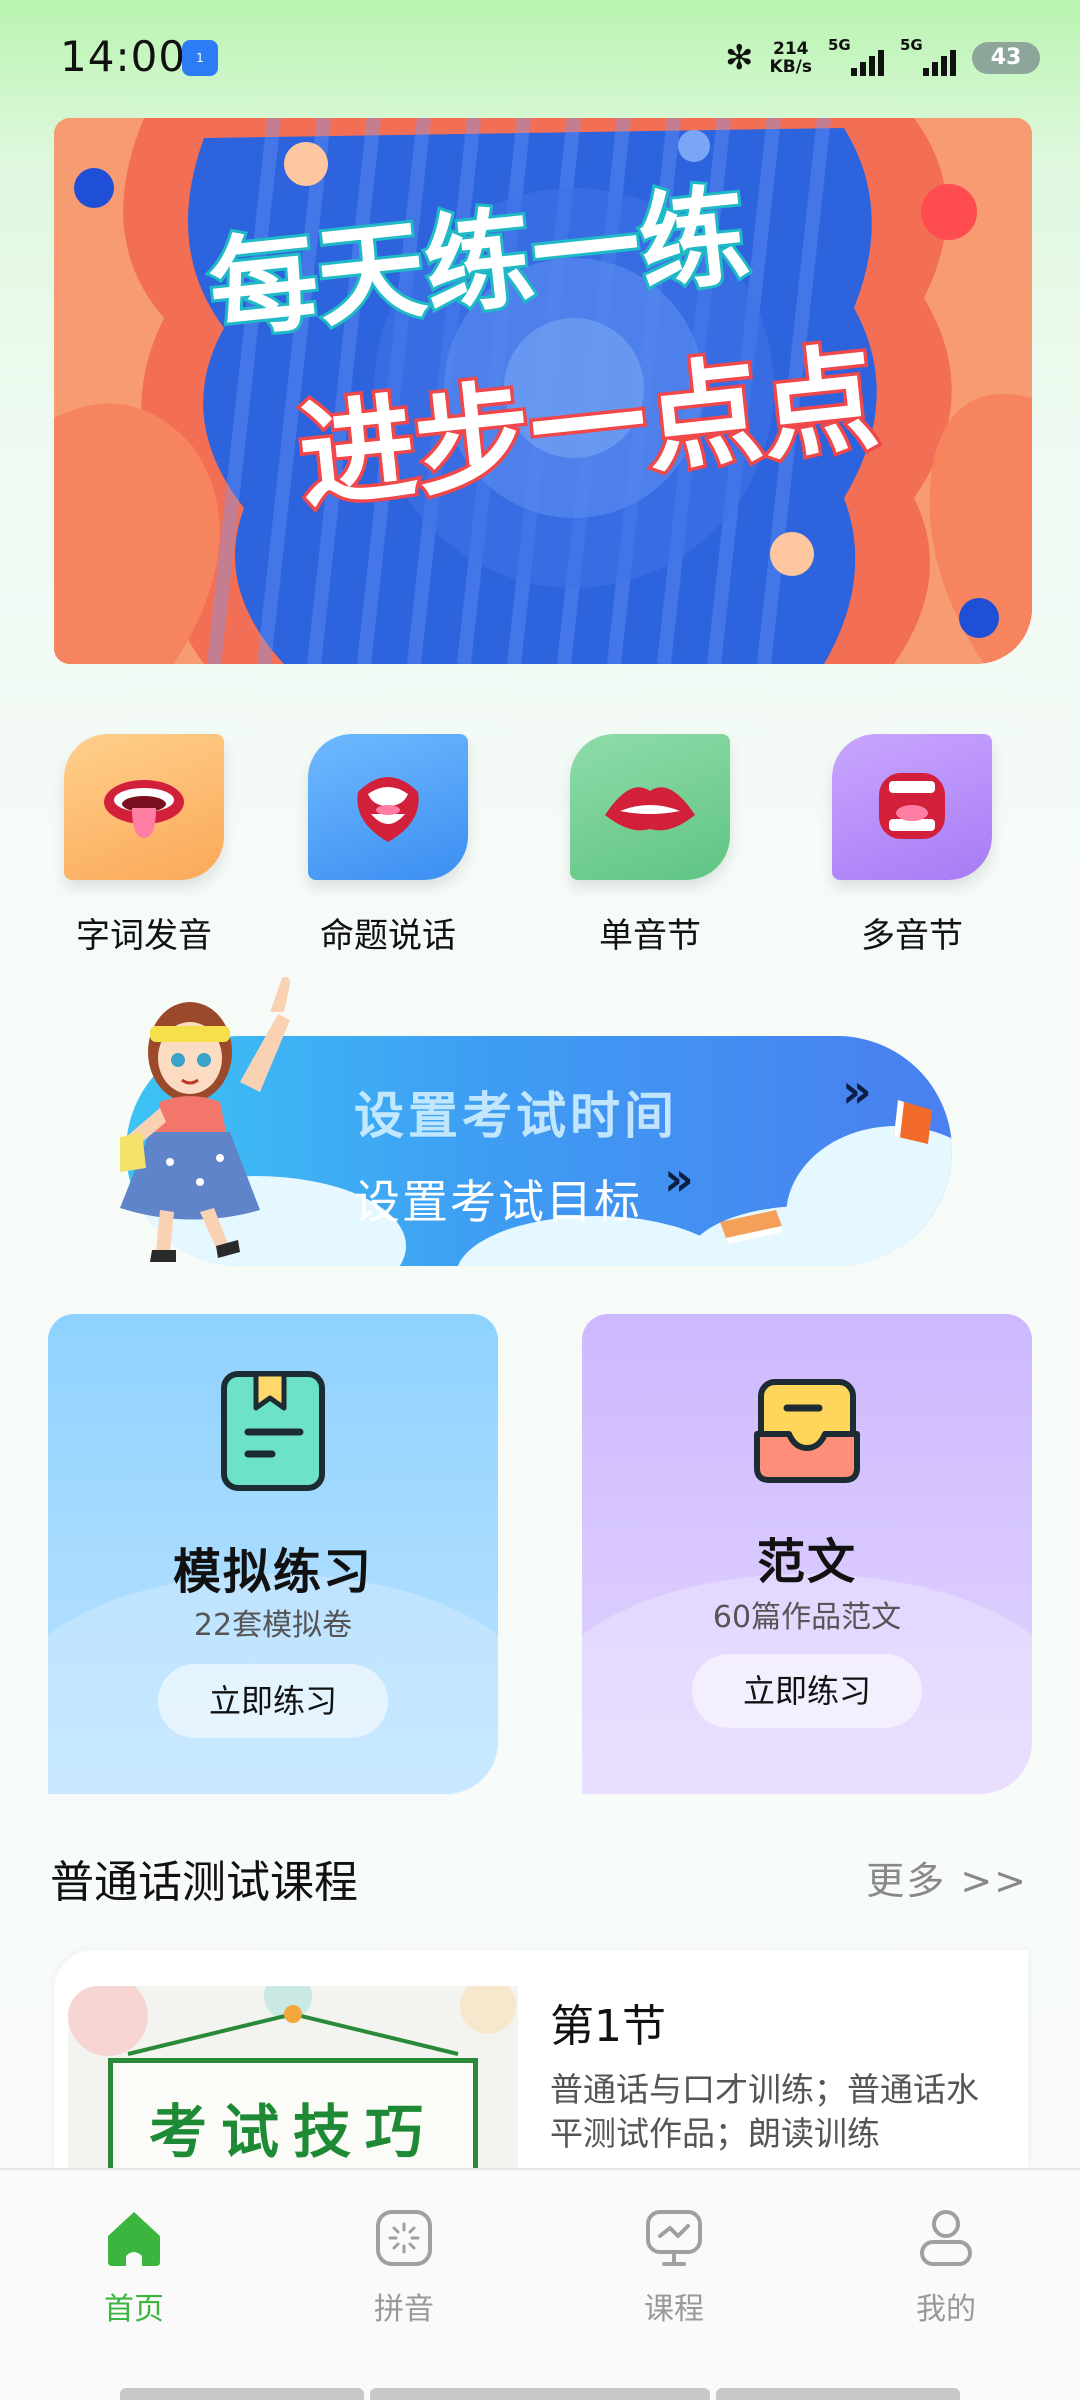  Describe the element at coordinates (292, 2132) in the screenshot. I see `thumbnail-text: 考试技巧` at that location.